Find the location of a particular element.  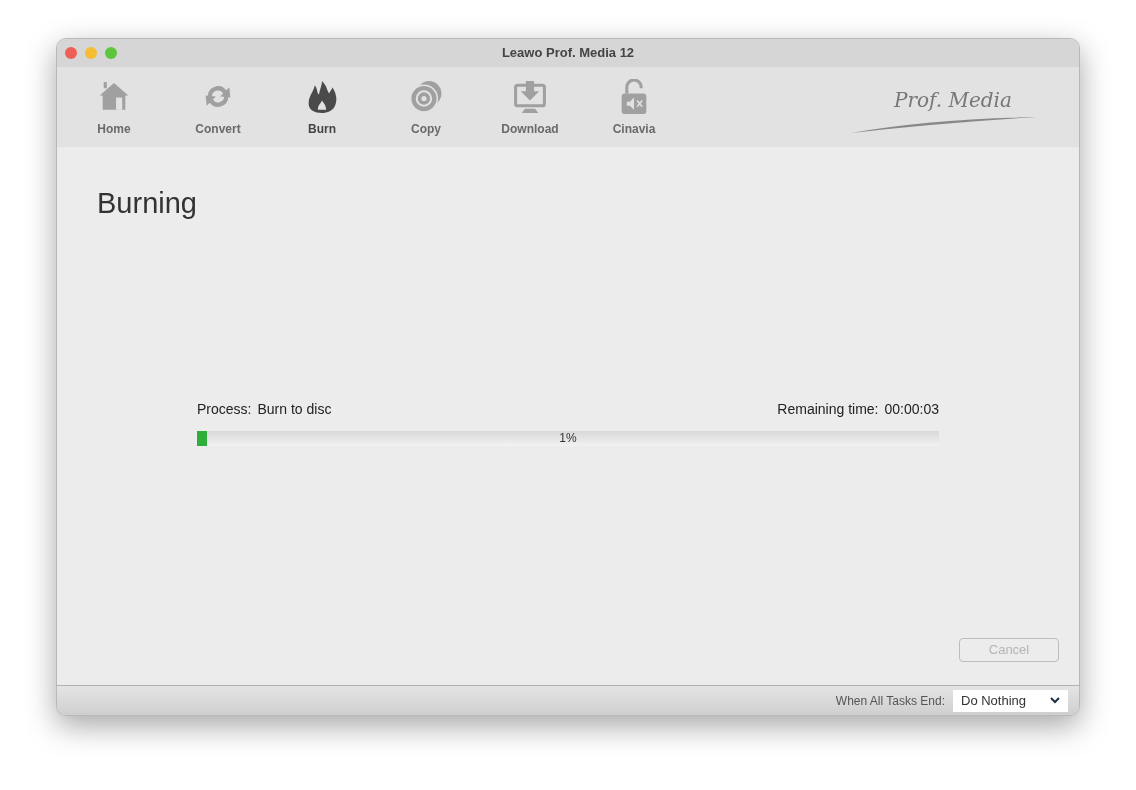

zoom-button is located at coordinates (111, 53).